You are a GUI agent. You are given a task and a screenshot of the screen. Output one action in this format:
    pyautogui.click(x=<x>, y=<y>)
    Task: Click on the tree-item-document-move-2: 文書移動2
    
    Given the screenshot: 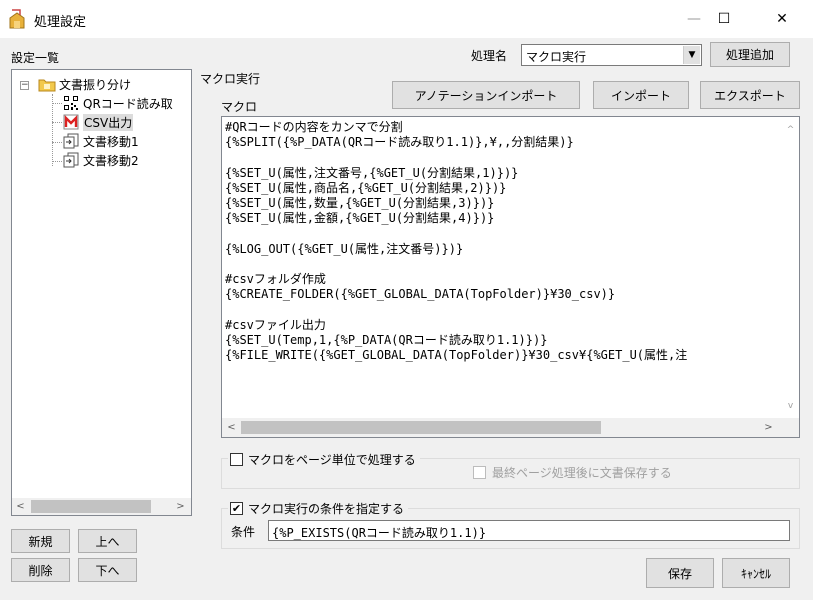 What is the action you would take?
    pyautogui.click(x=100, y=160)
    